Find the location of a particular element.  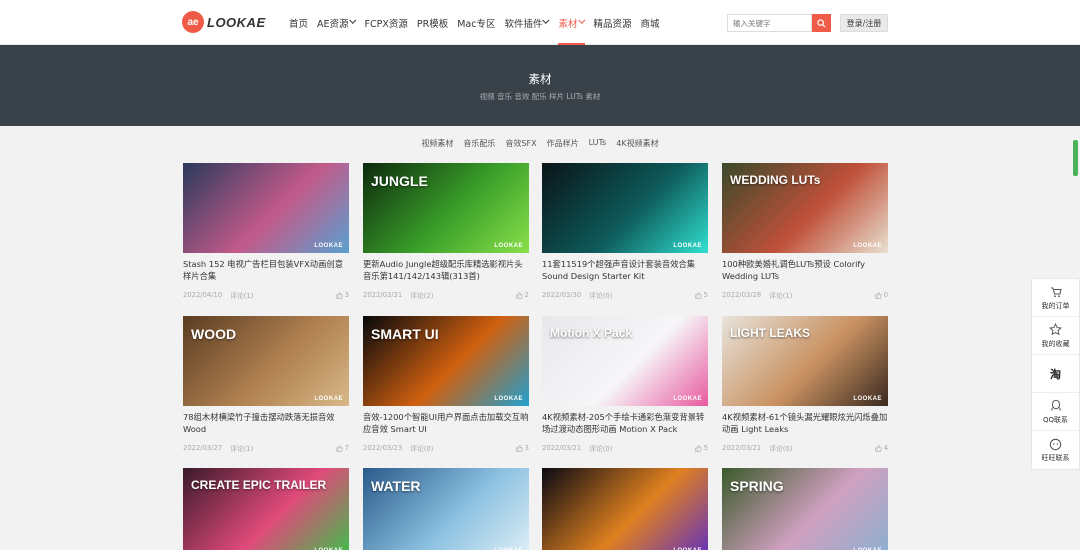

cart-icon is located at coordinates (1056, 292).